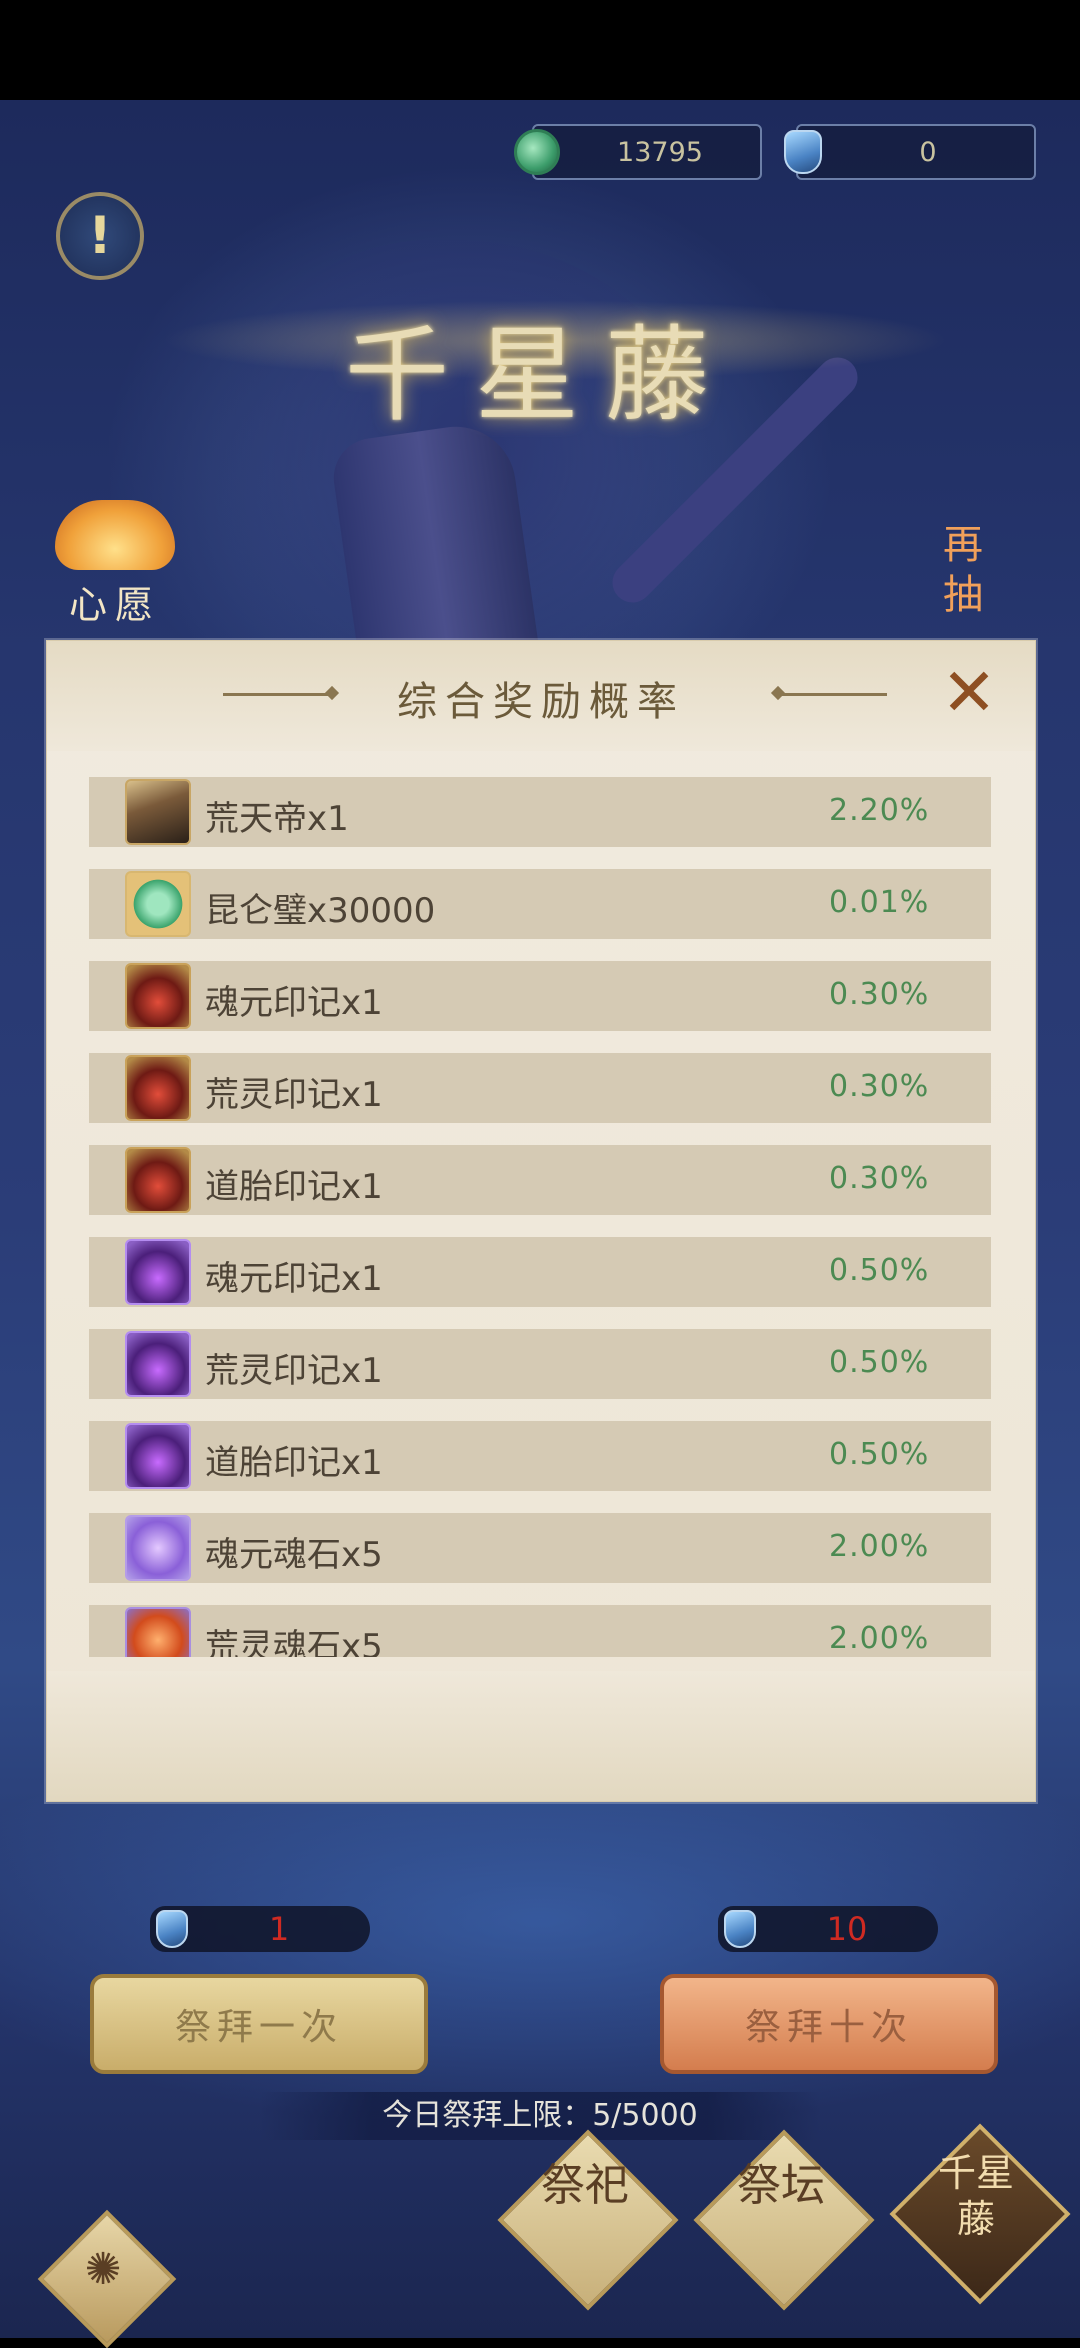  I want to click on redraw-label: 再抽, so click(963, 570).